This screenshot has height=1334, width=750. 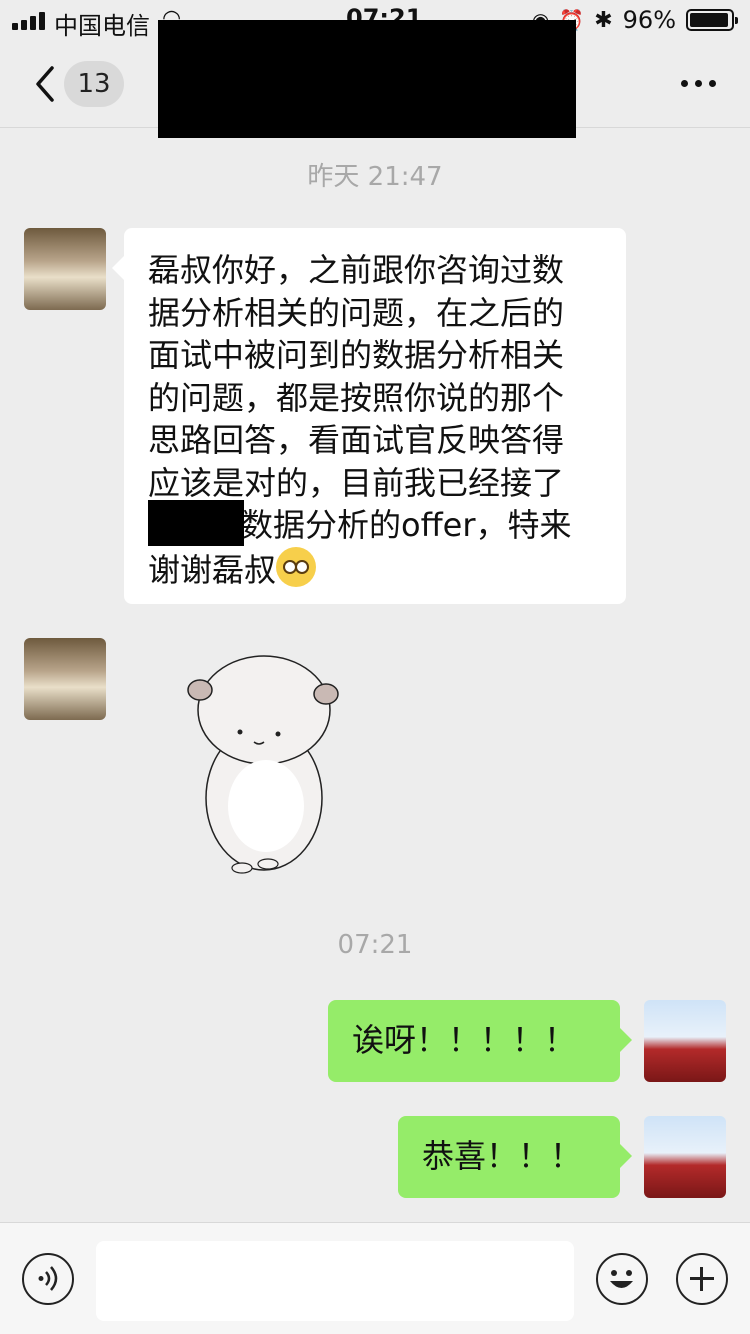 I want to click on more-icon, so click(x=698, y=83).